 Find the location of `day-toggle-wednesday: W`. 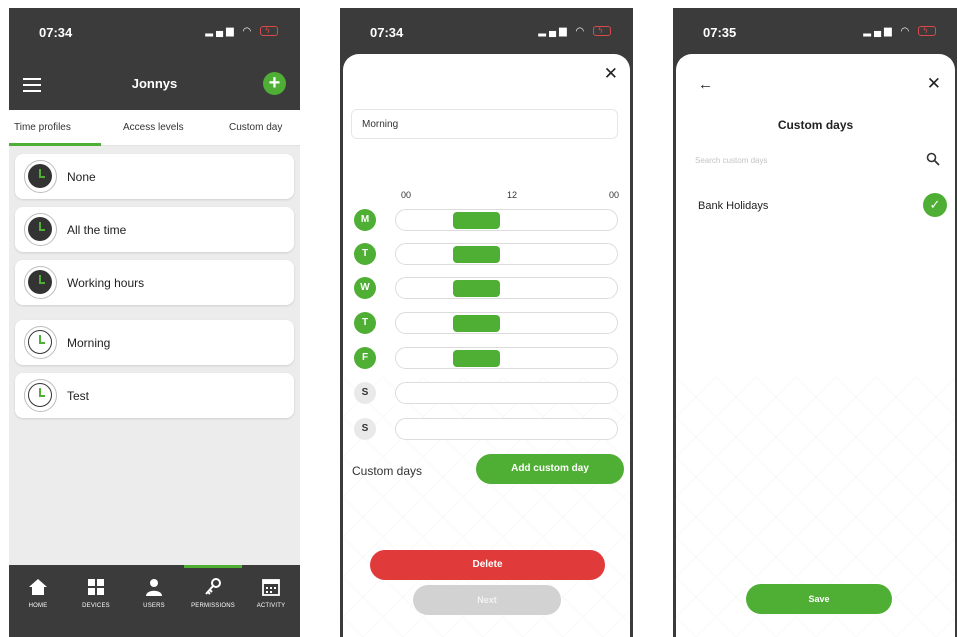

day-toggle-wednesday: W is located at coordinates (365, 288).